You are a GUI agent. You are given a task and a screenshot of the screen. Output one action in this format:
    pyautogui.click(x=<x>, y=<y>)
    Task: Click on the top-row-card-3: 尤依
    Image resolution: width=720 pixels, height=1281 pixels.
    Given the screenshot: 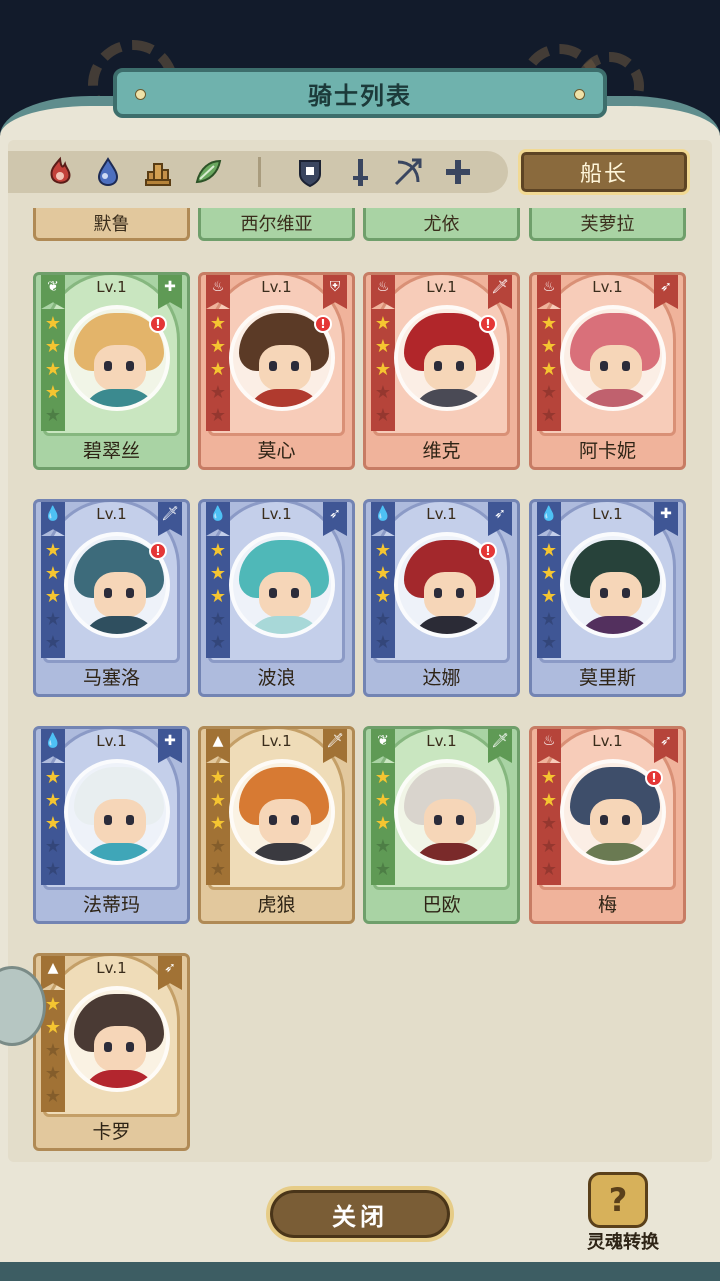 What is the action you would take?
    pyautogui.click(x=441, y=224)
    